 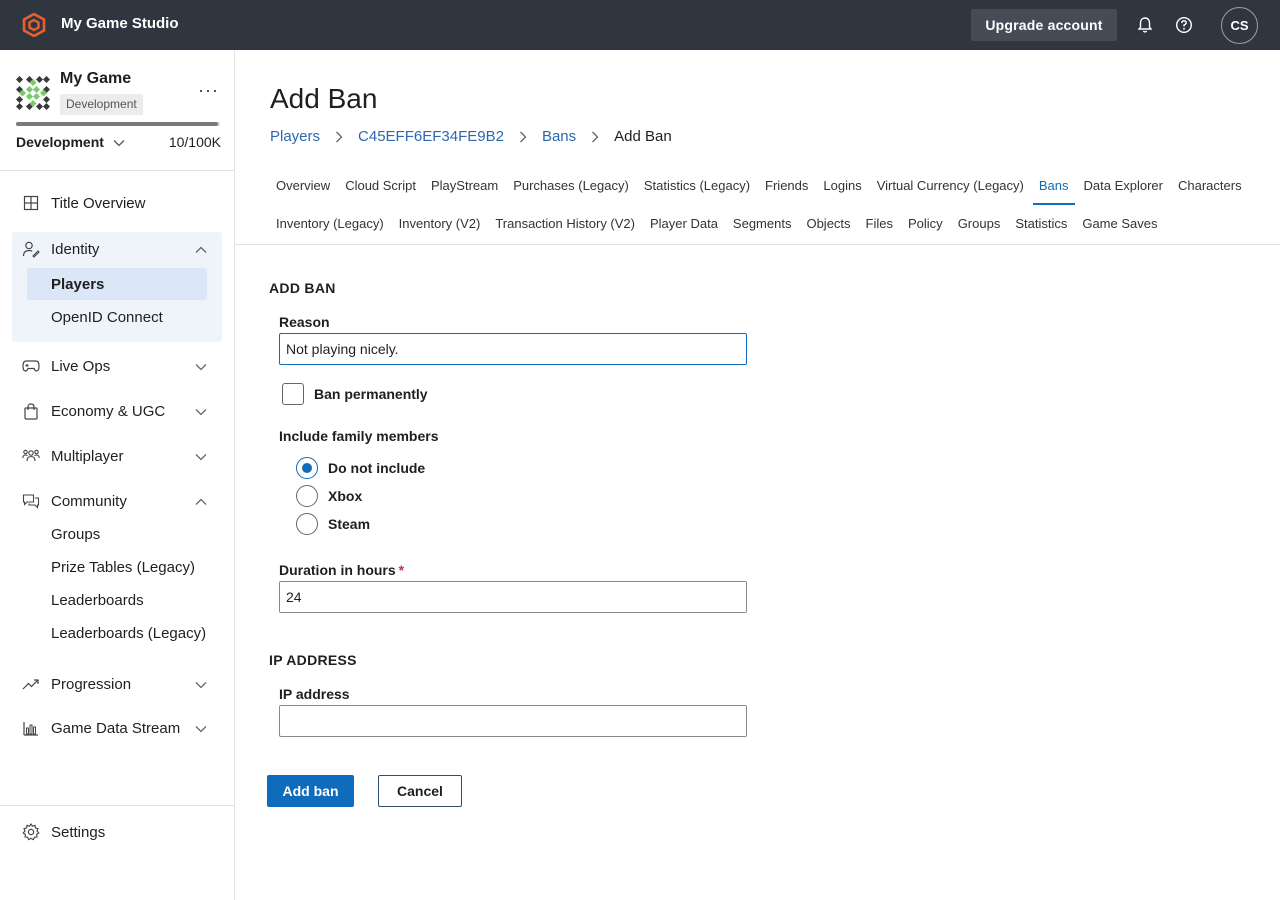 What do you see at coordinates (87, 456) in the screenshot?
I see `sidebar-item-label: Multiplayer` at bounding box center [87, 456].